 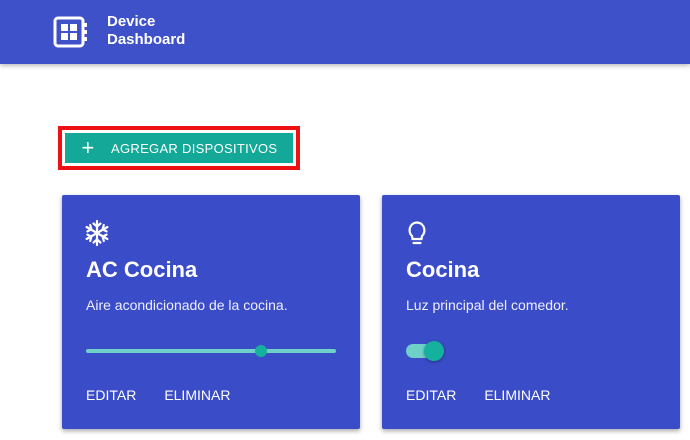 I want to click on power-toggle, so click(x=425, y=351).